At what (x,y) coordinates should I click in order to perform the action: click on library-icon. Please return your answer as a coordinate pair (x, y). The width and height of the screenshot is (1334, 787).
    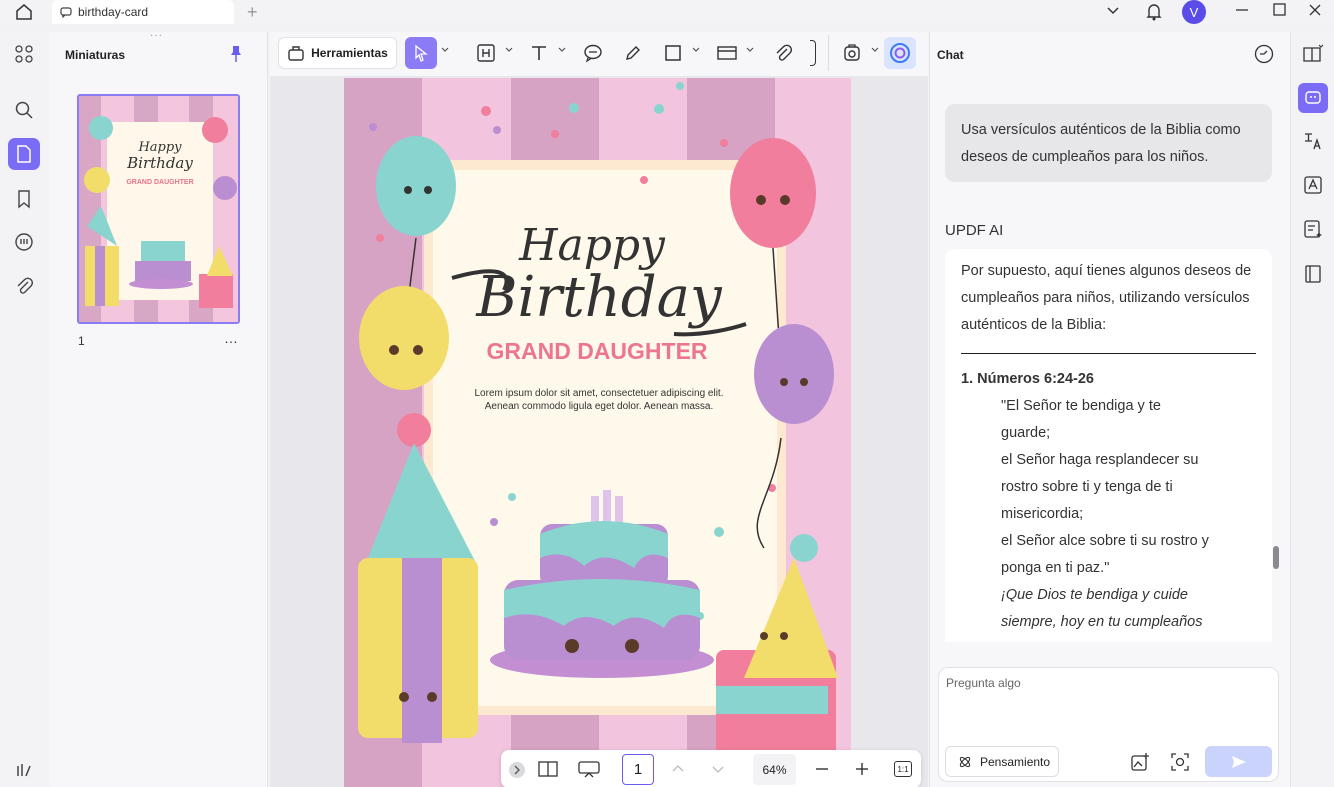
    Looking at the image, I should click on (1313, 274).